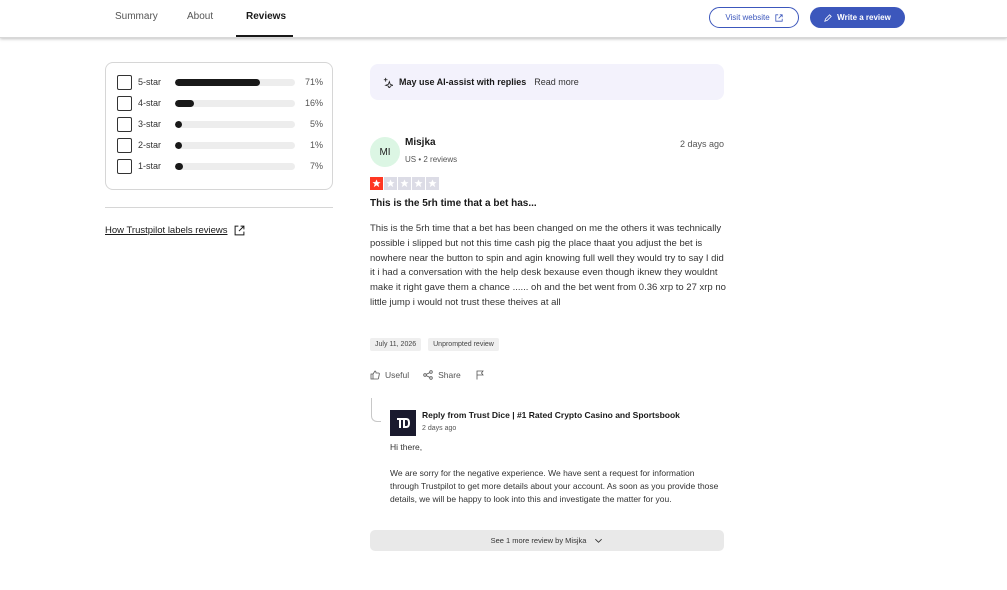  What do you see at coordinates (313, 82) in the screenshot?
I see `filter-percent: 71%` at bounding box center [313, 82].